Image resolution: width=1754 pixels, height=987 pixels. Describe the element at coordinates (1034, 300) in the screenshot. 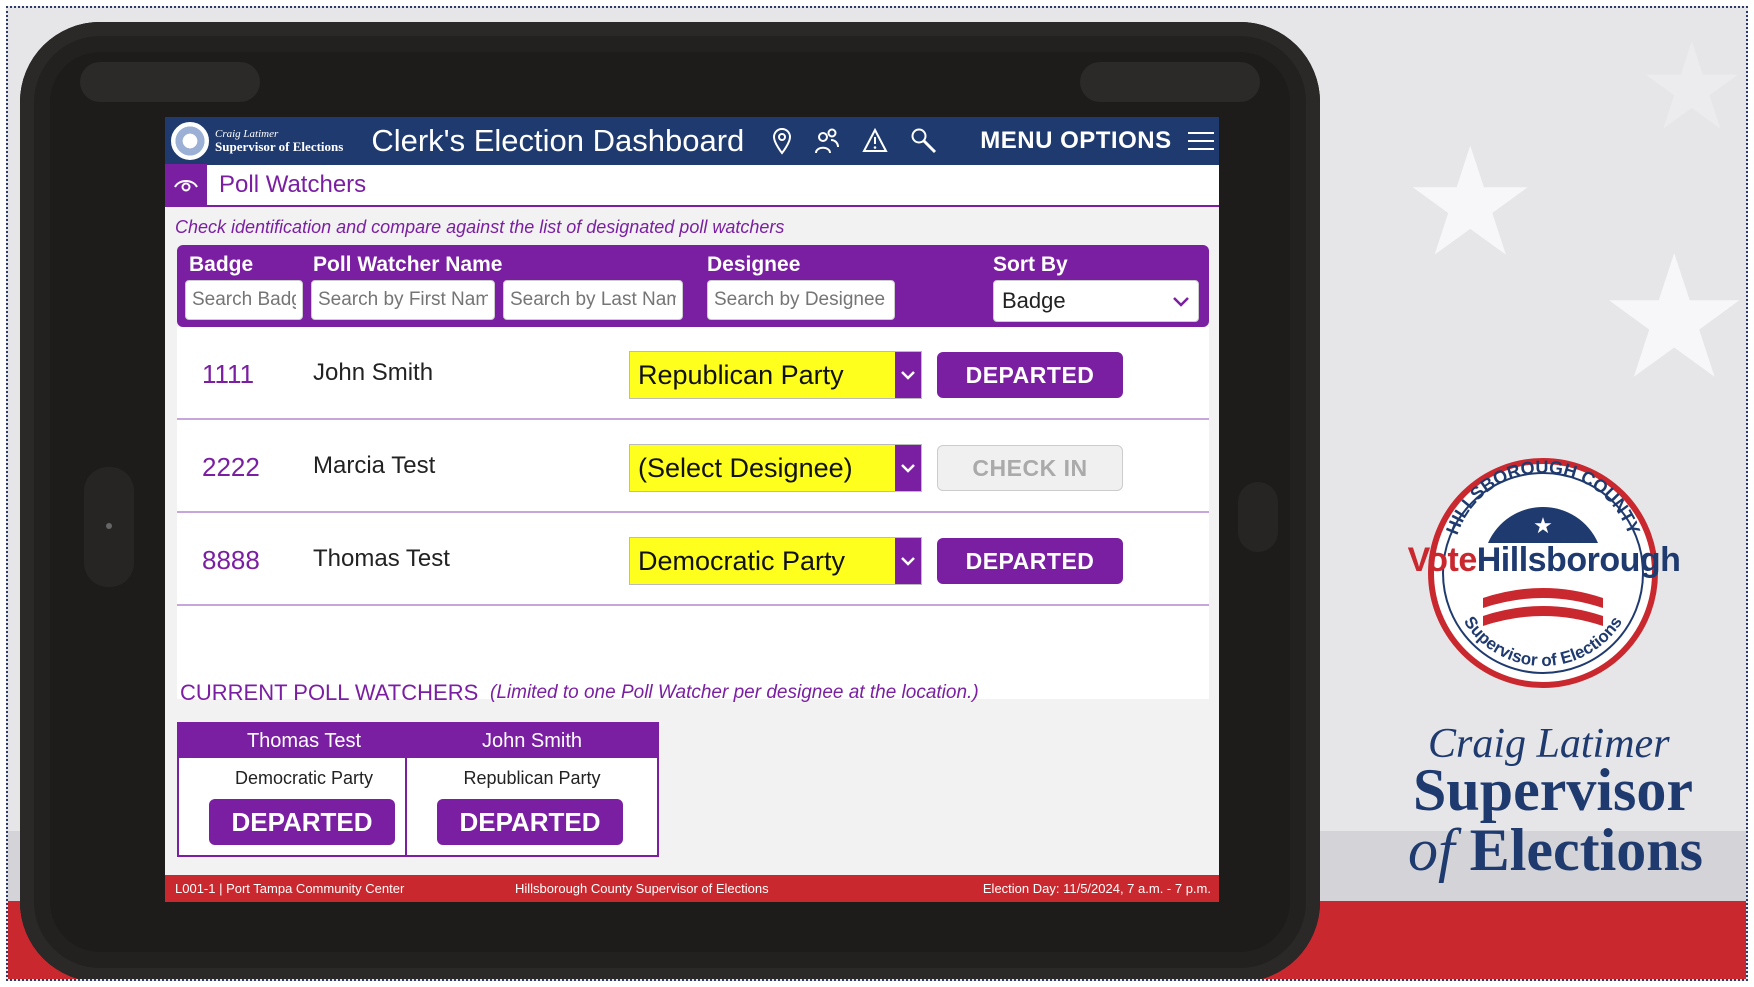

I see `sort-by-value: Badge` at that location.